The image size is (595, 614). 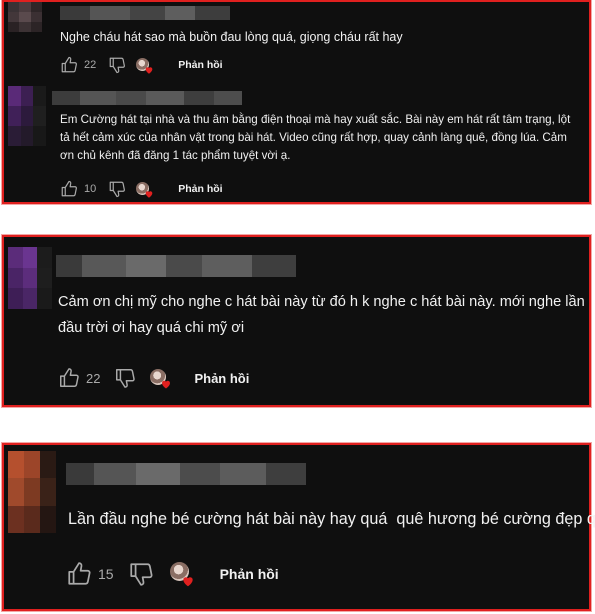 I want to click on comment-actions: 15 Phản hồi, so click(x=172, y=574).